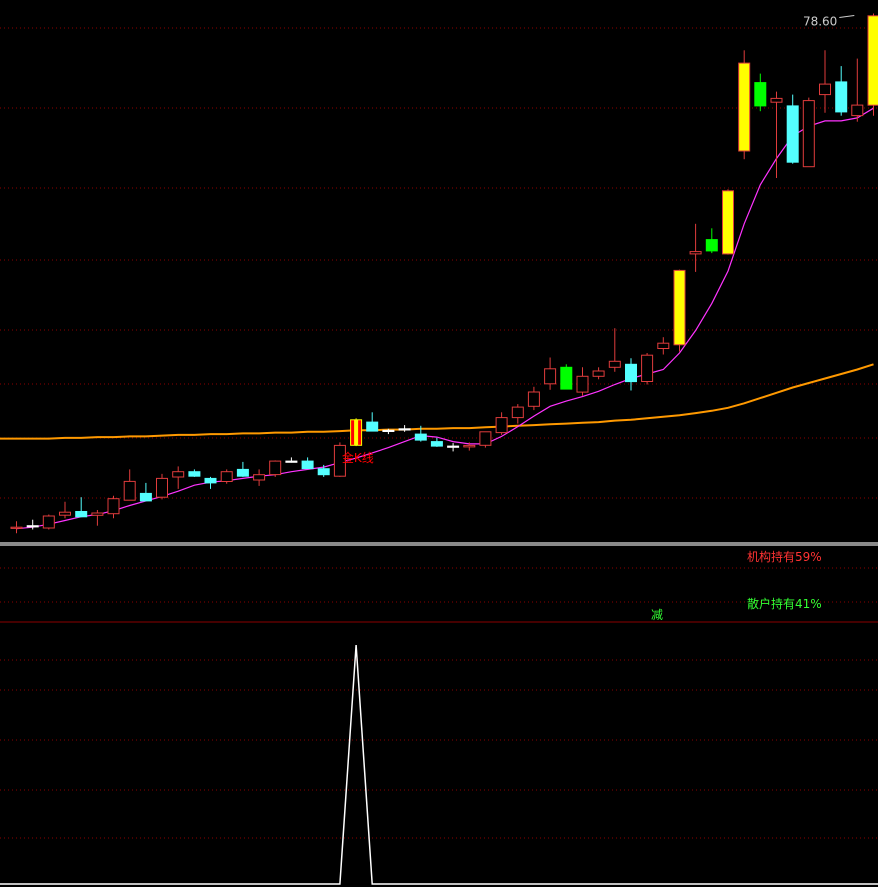 This screenshot has height=887, width=878. What do you see at coordinates (657, 615) in the screenshot?
I see `reduce-marker: 减` at bounding box center [657, 615].